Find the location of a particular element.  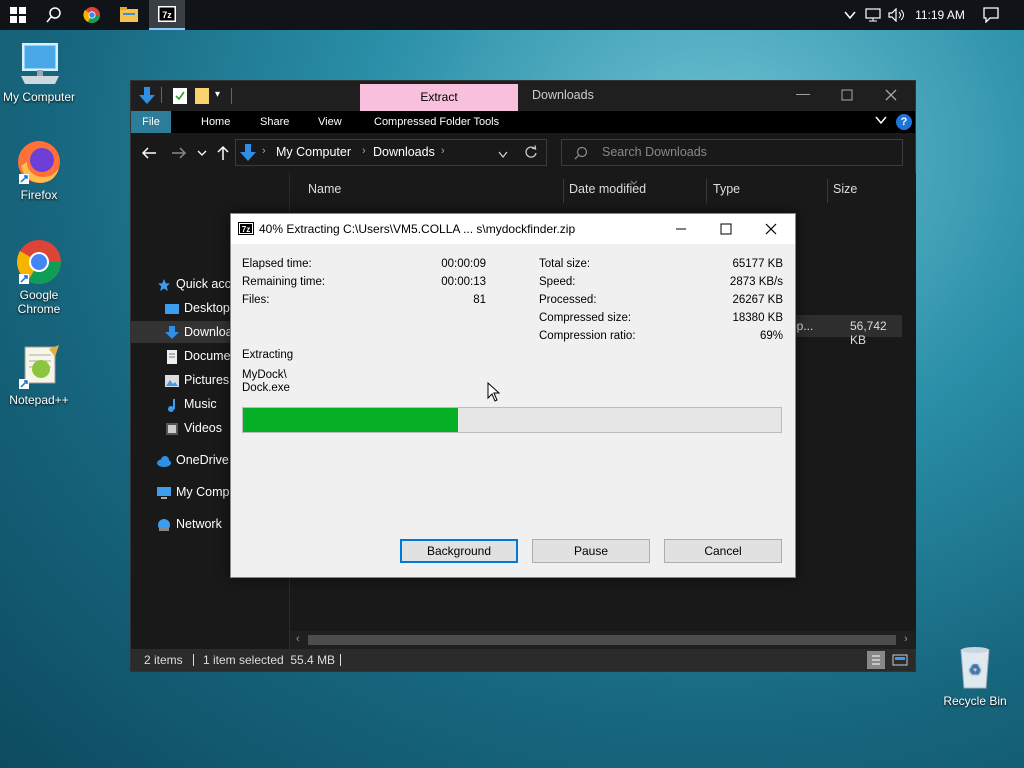

notepad-plus-plus-icon is located at coordinates (39, 367).